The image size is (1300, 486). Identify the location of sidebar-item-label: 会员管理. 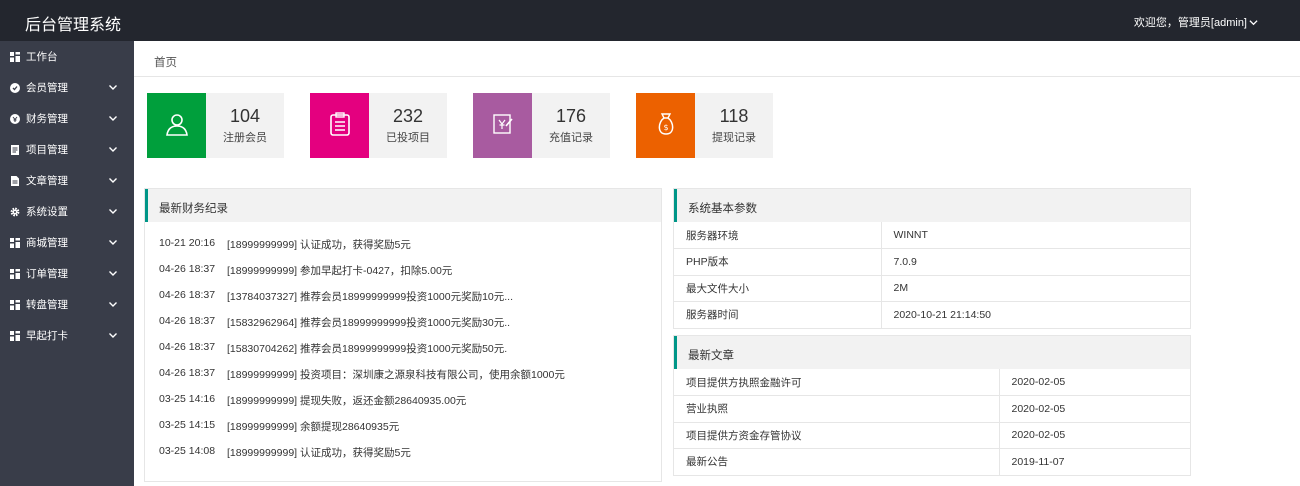
(47, 88).